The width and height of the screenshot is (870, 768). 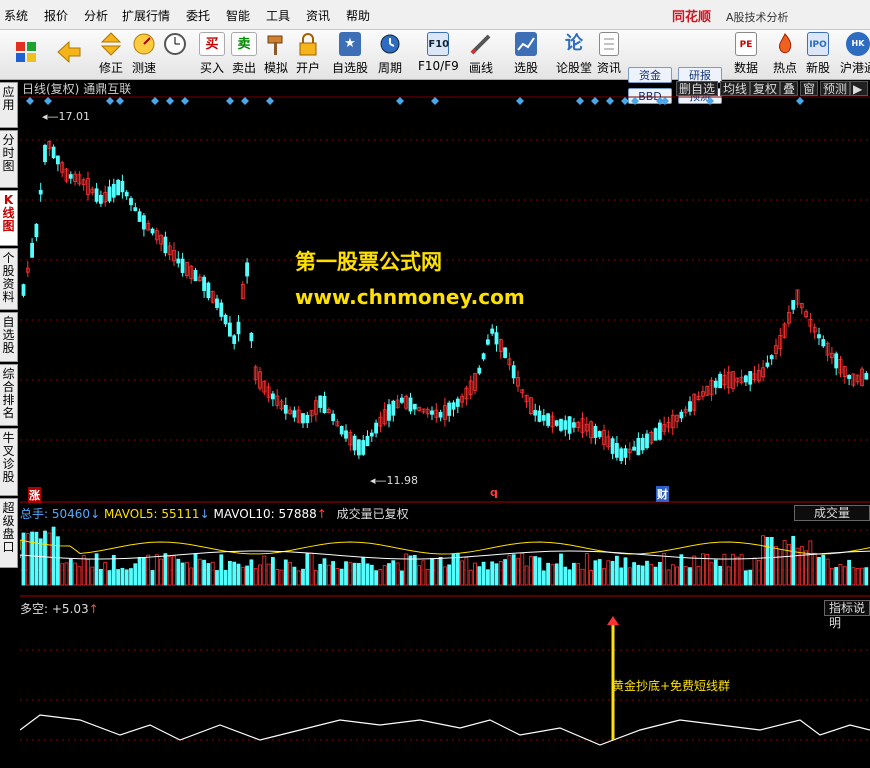 I want to click on speedtest-button: 测速, so click(x=144, y=54).